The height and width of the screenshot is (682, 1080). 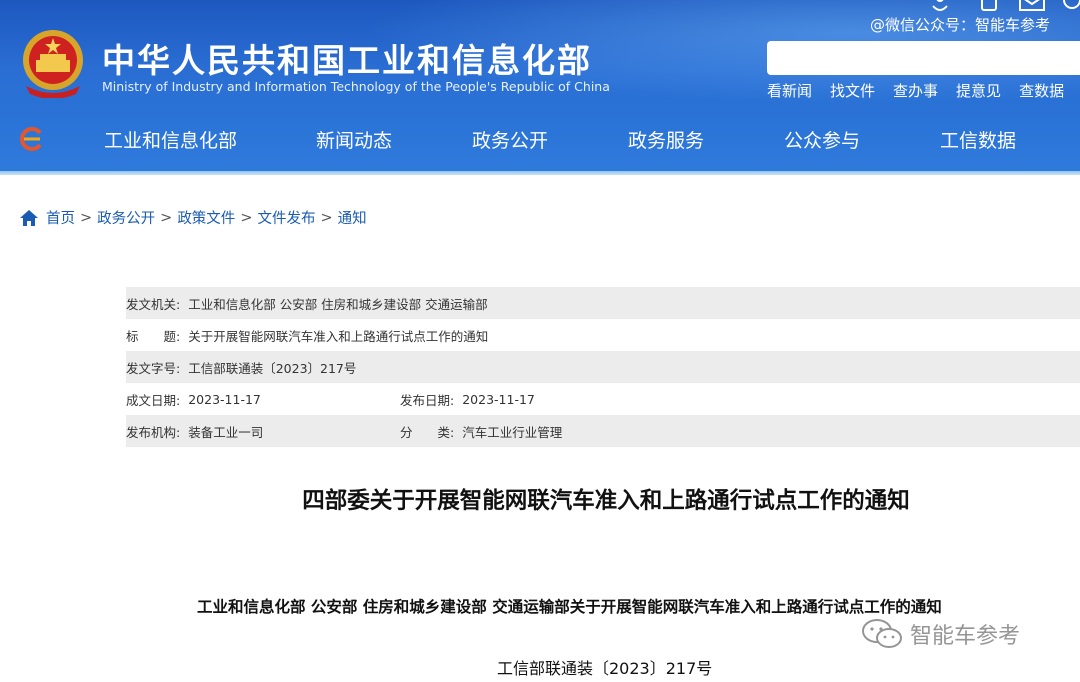 I want to click on doc-no-value: 工信部联通装〔2023〕217号, so click(x=272, y=368).